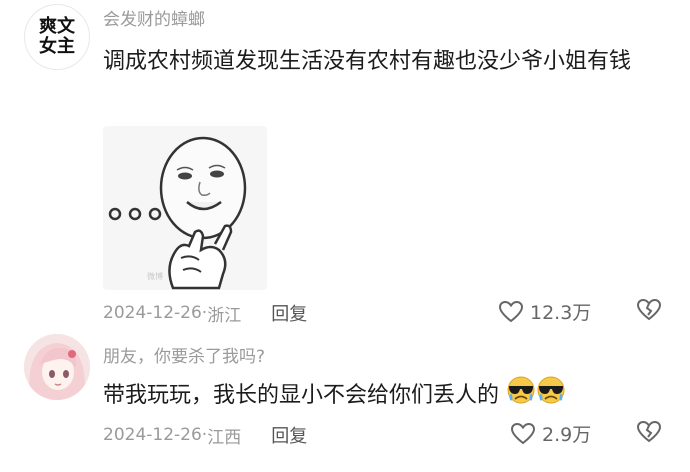 This screenshot has width=690, height=472. I want to click on comment-text-row: 带我玩玩，我长的显小不会给你们丢人的, so click(388, 396).